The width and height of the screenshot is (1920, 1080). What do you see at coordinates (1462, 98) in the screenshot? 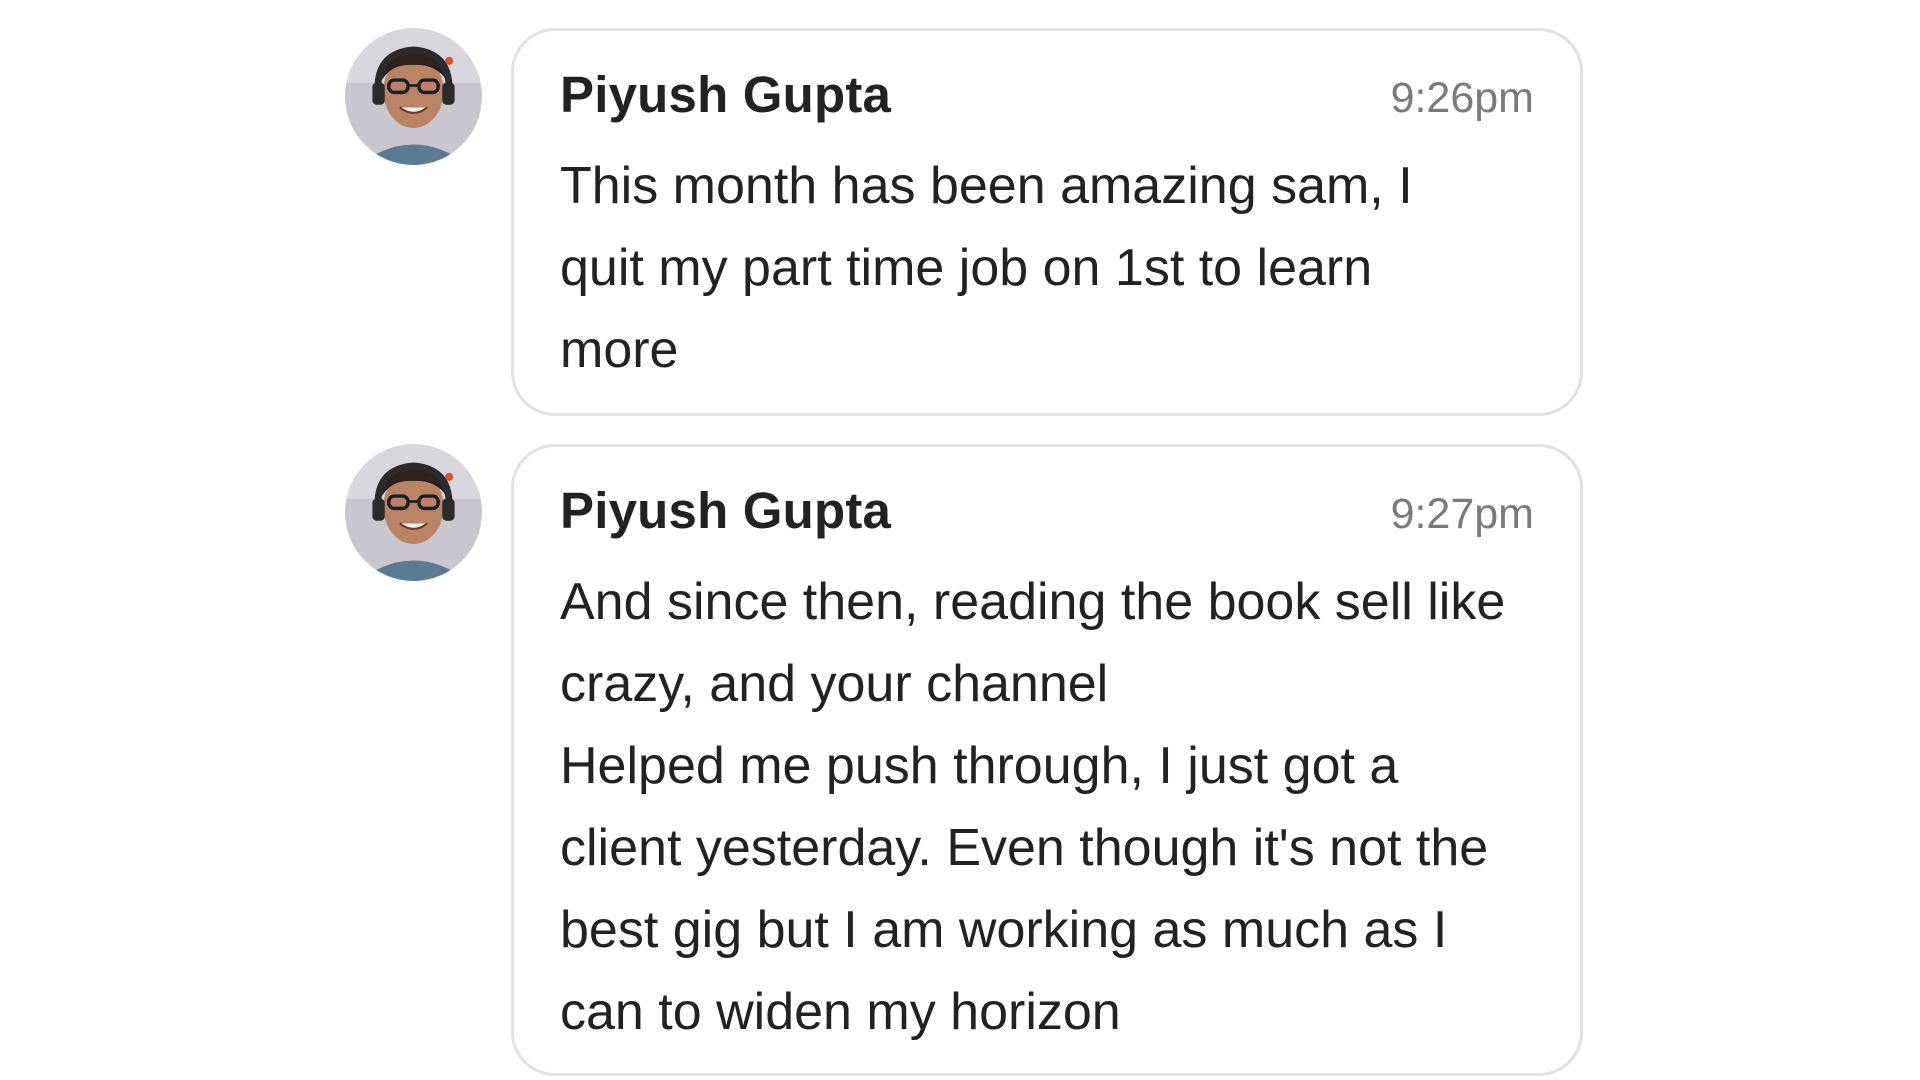
I see `message-timestamp: 9:26pm` at bounding box center [1462, 98].